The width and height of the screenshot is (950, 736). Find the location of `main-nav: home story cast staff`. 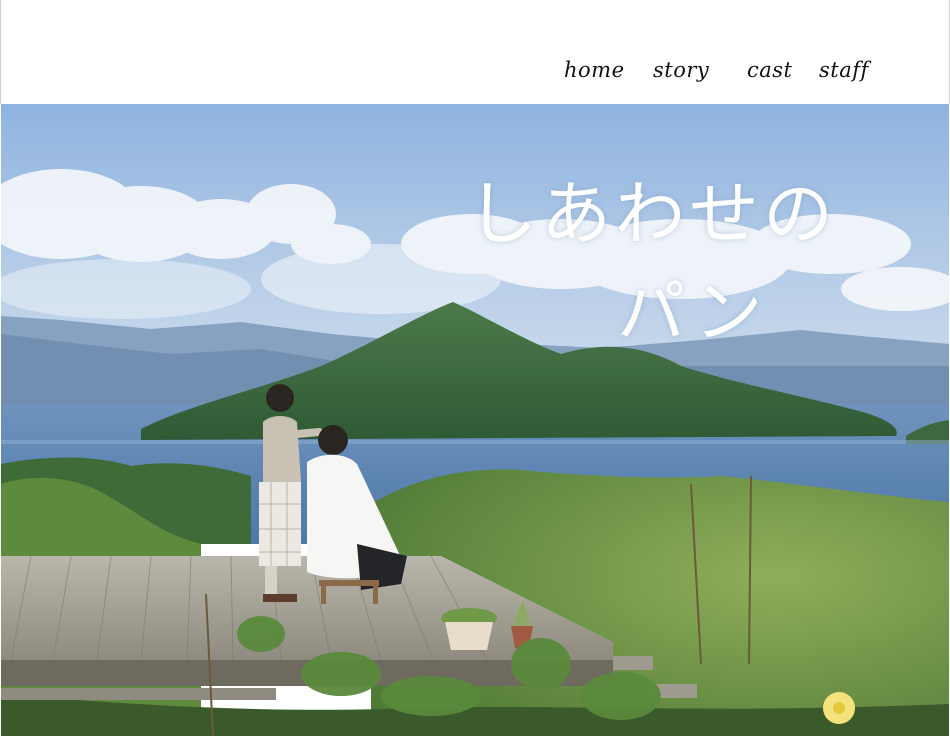

main-nav: home story cast staff is located at coordinates (475, 76).